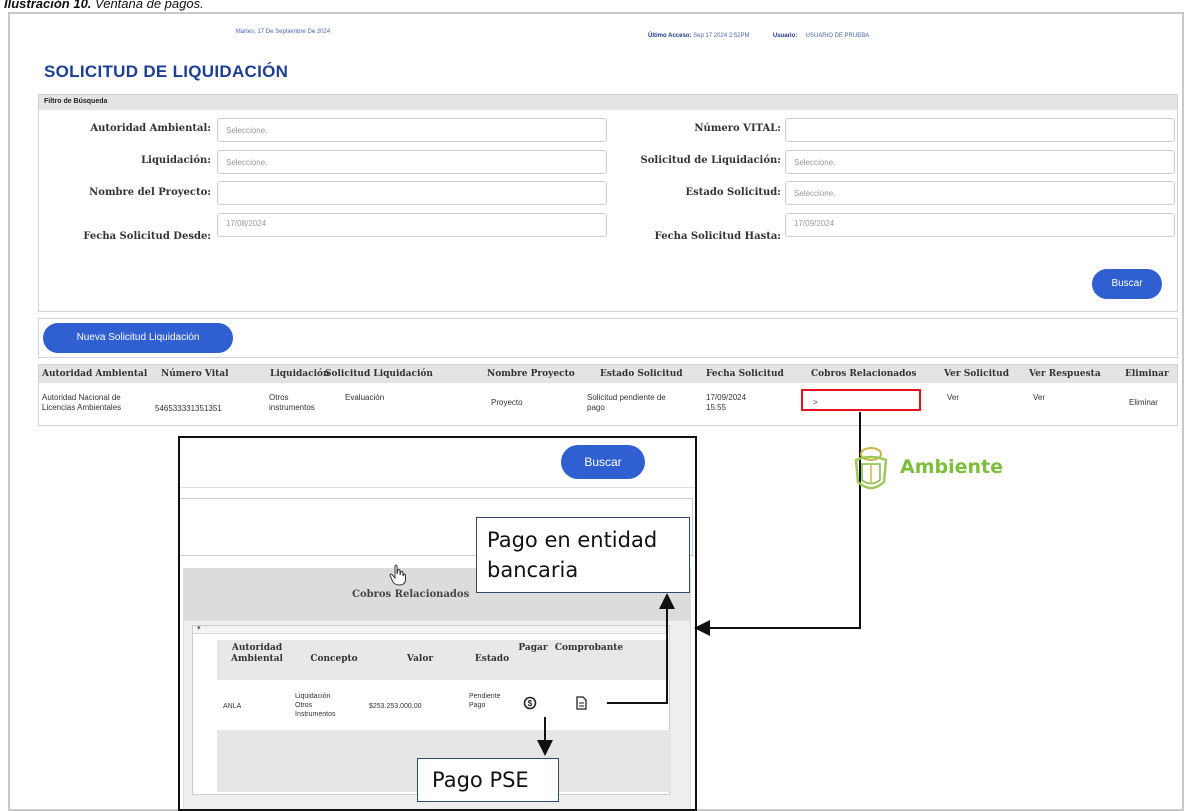  Describe the element at coordinates (777, 524) in the screenshot. I see `arrow-cobros-to-inset` at that location.